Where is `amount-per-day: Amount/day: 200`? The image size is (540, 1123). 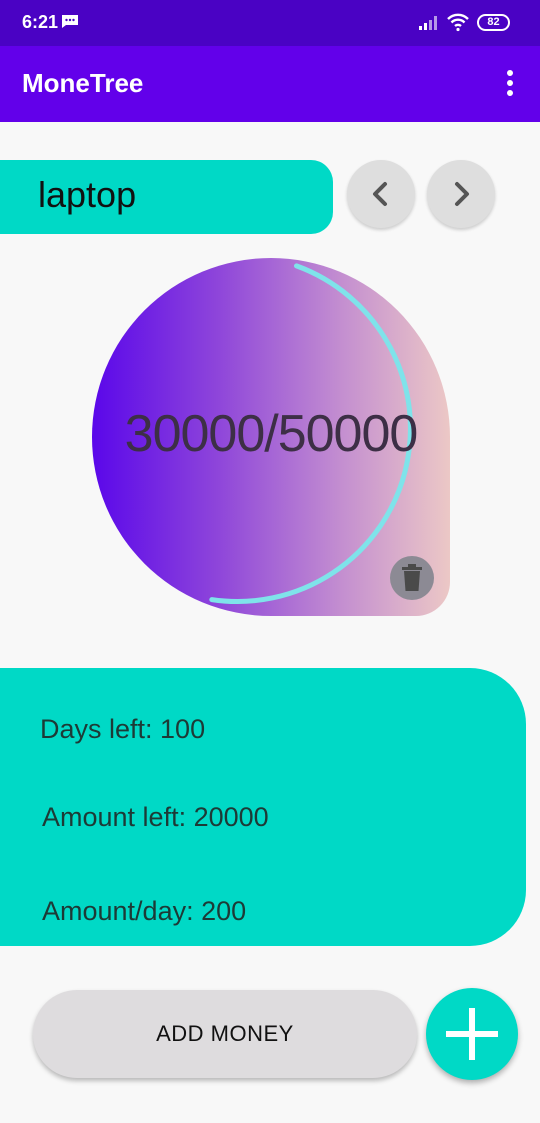 amount-per-day: Amount/day: 200 is located at coordinates (144, 911).